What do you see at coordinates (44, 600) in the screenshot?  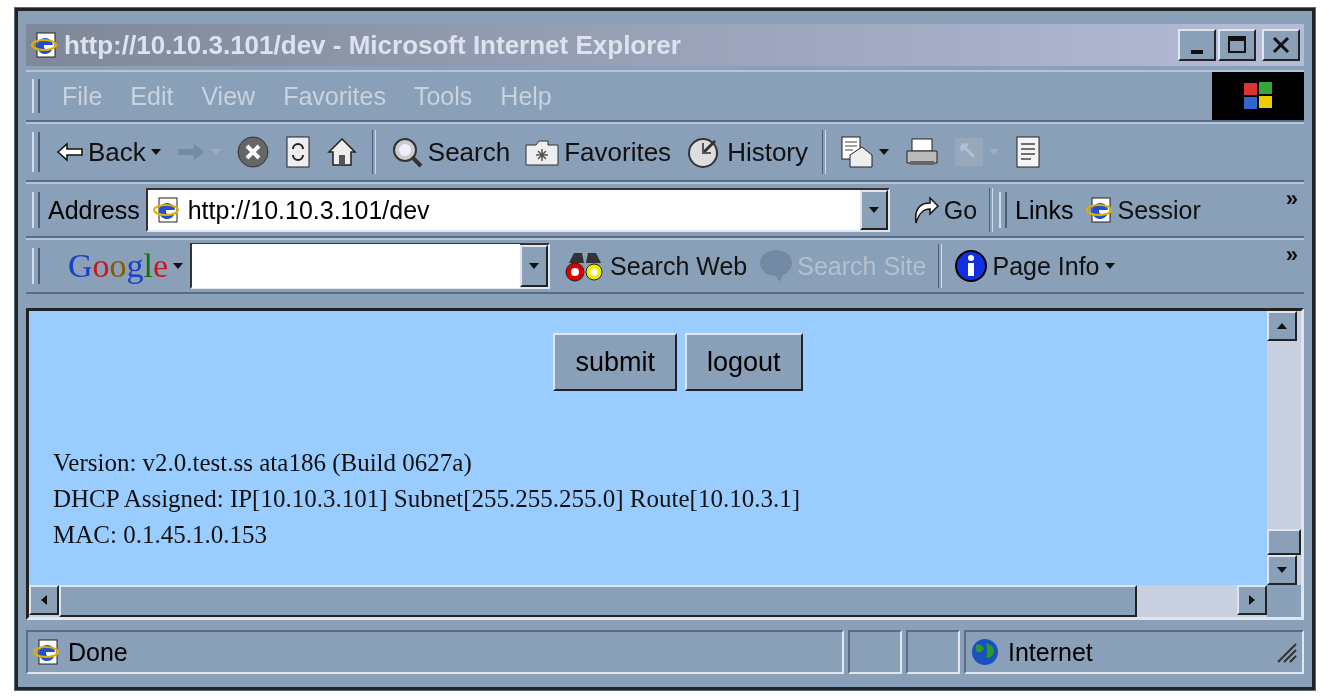 I see `scroll-left-button` at bounding box center [44, 600].